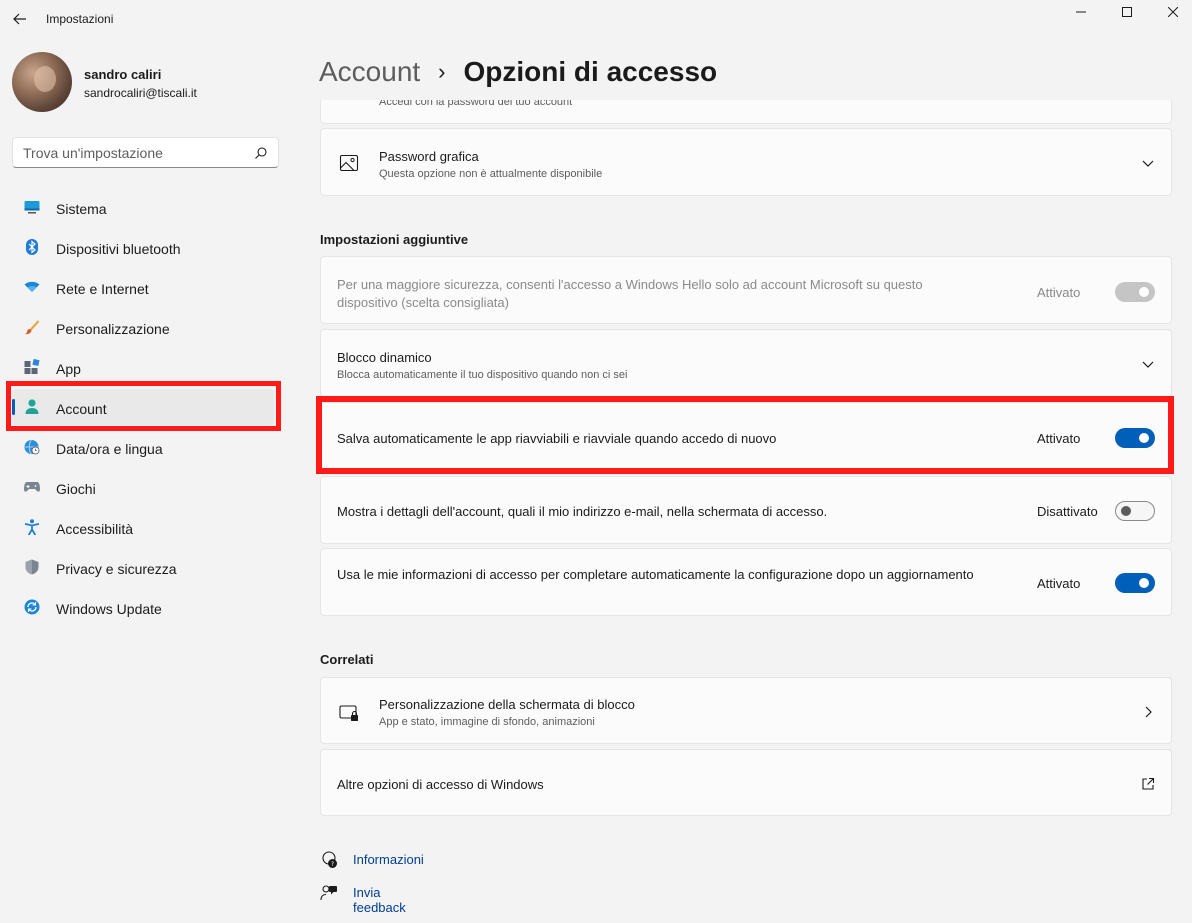 This screenshot has height=923, width=1192. Describe the element at coordinates (42, 82) in the screenshot. I see `avatar` at that location.